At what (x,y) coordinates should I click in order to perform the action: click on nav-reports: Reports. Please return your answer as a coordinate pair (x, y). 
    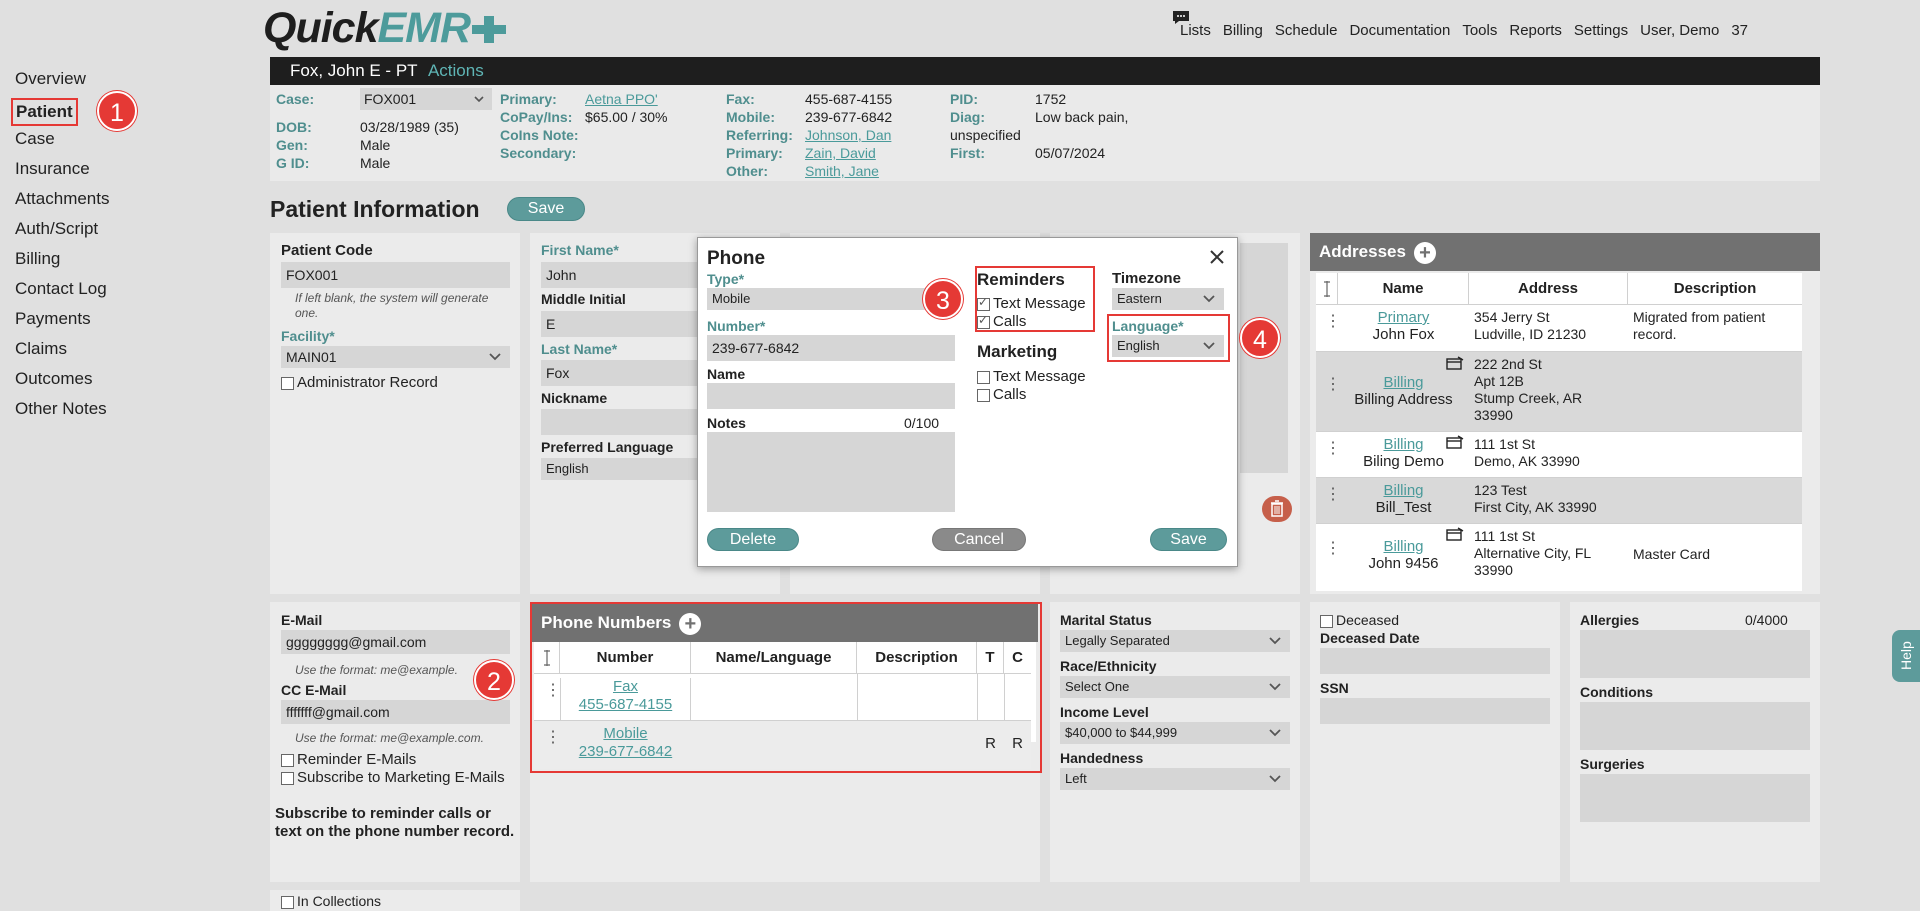
    Looking at the image, I should click on (1535, 30).